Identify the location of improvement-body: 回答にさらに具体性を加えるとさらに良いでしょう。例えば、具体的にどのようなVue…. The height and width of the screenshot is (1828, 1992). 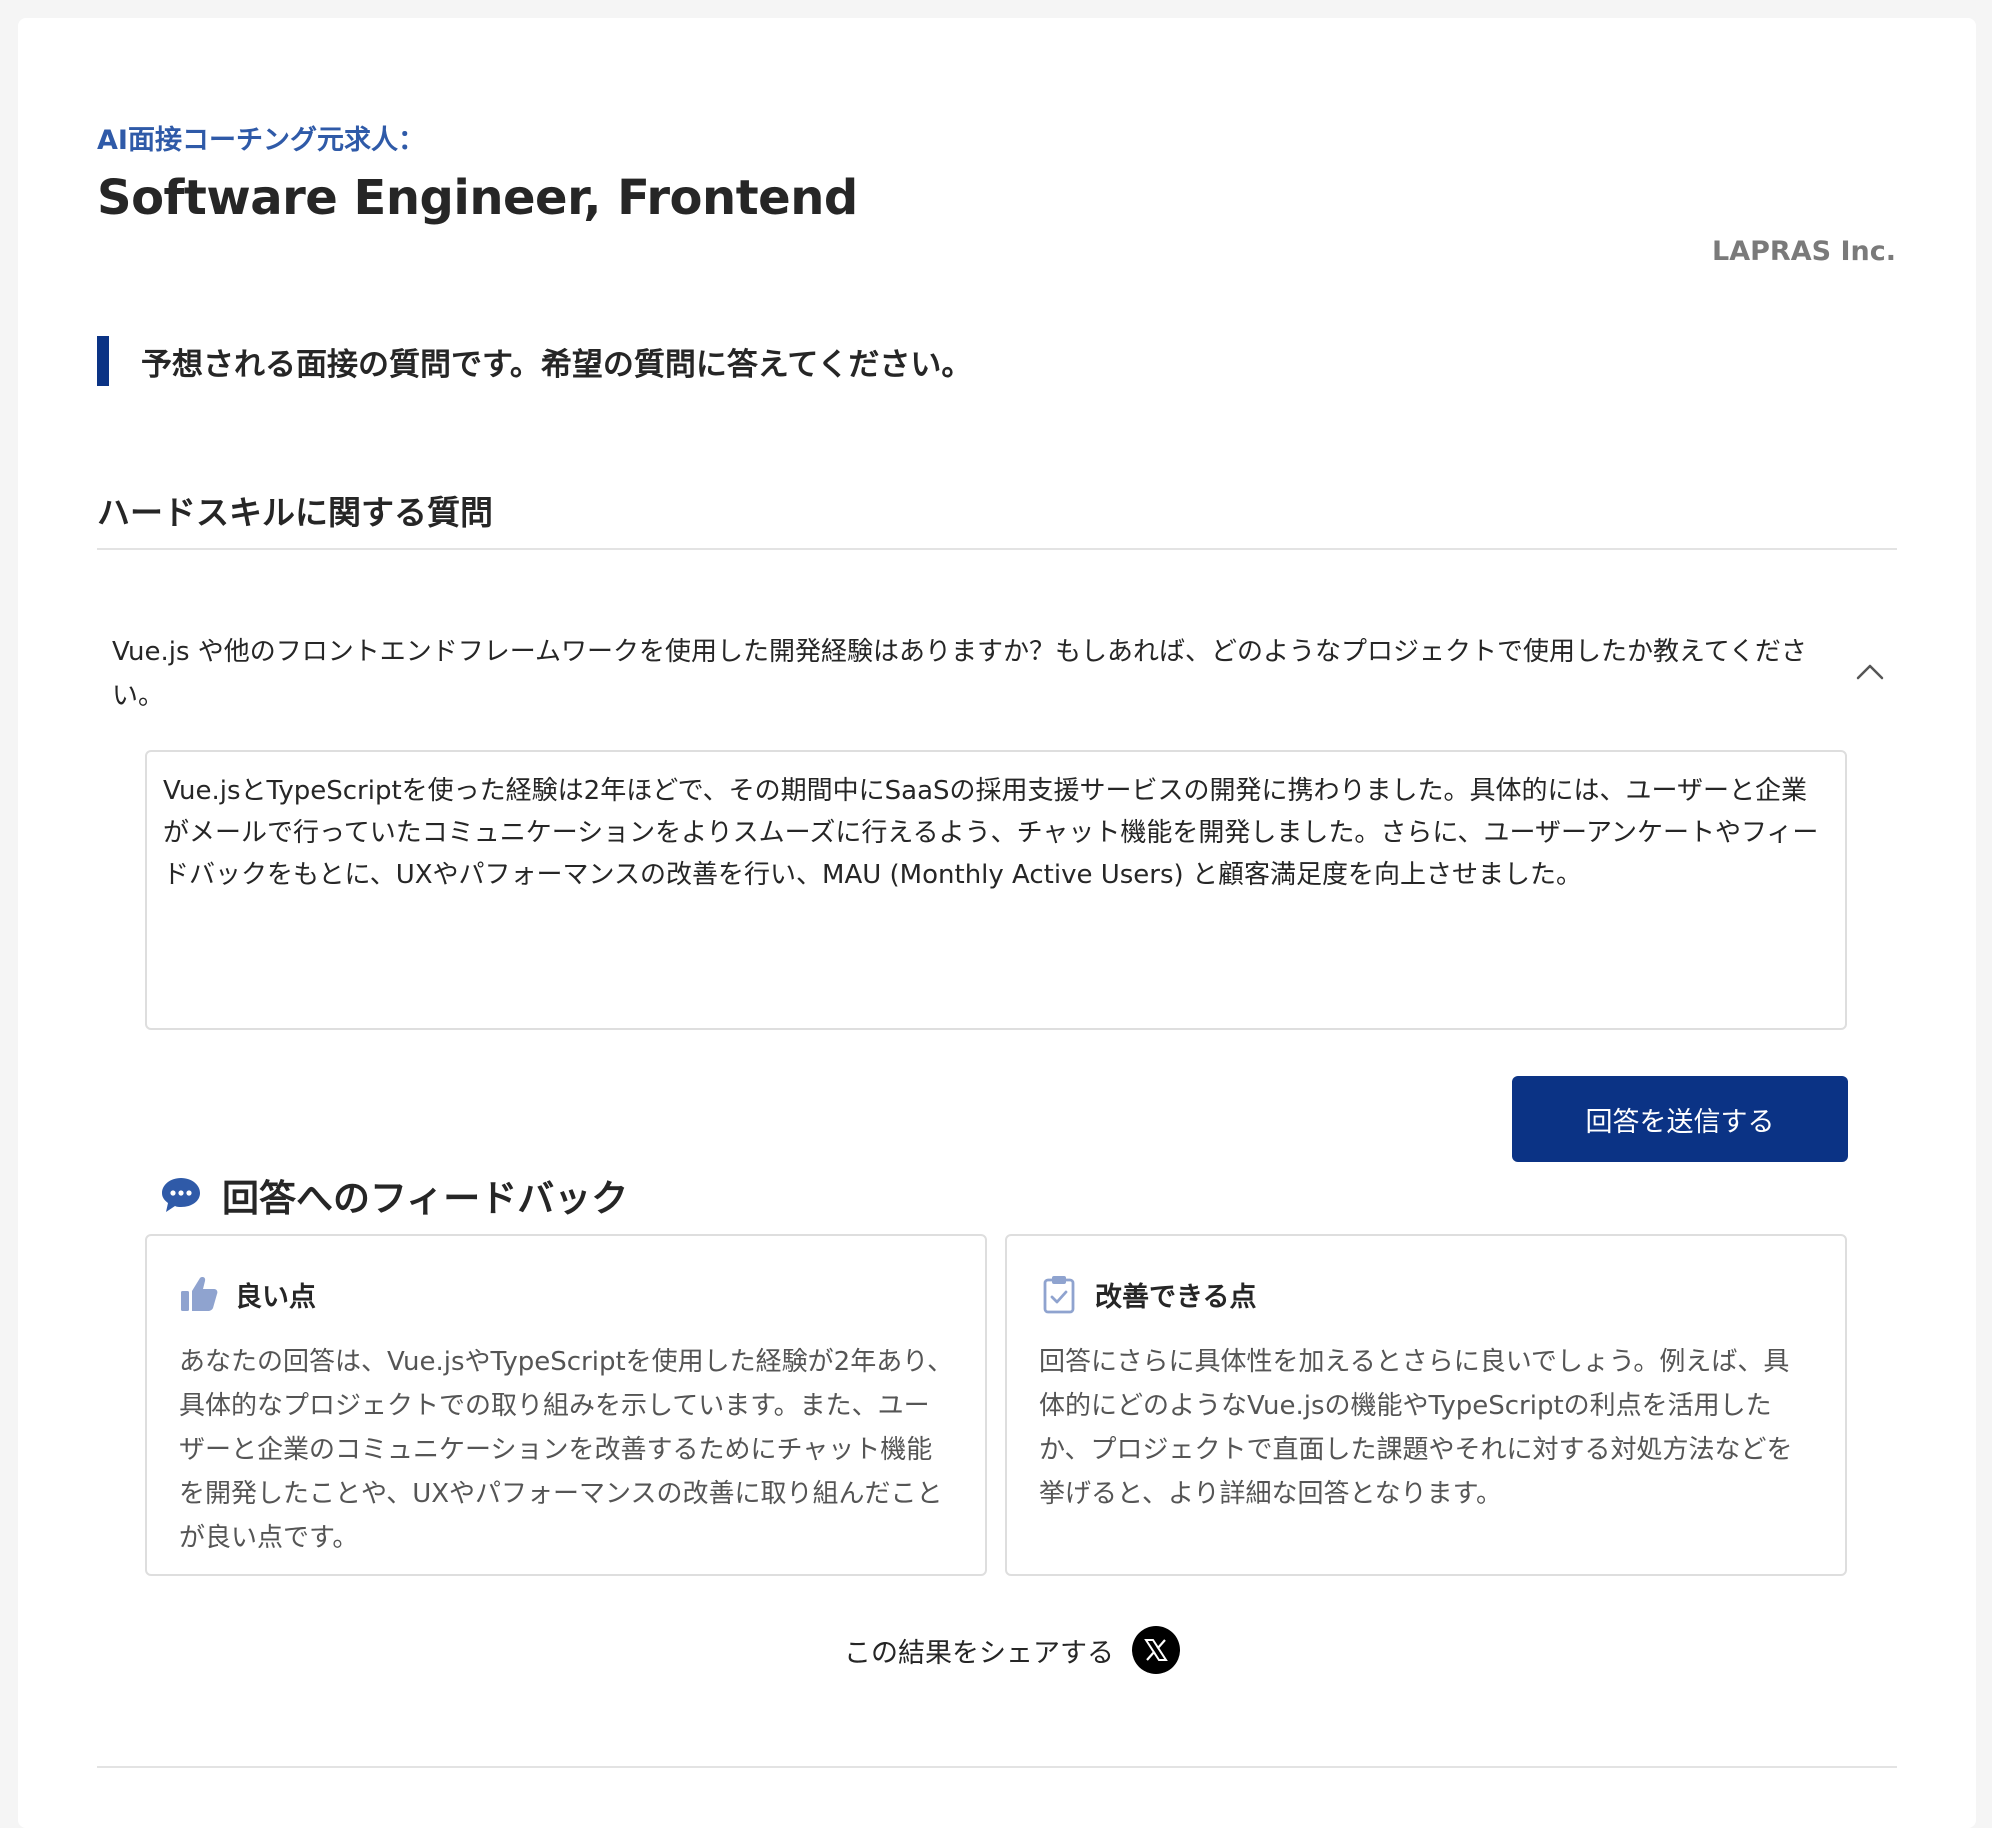
(1416, 1428).